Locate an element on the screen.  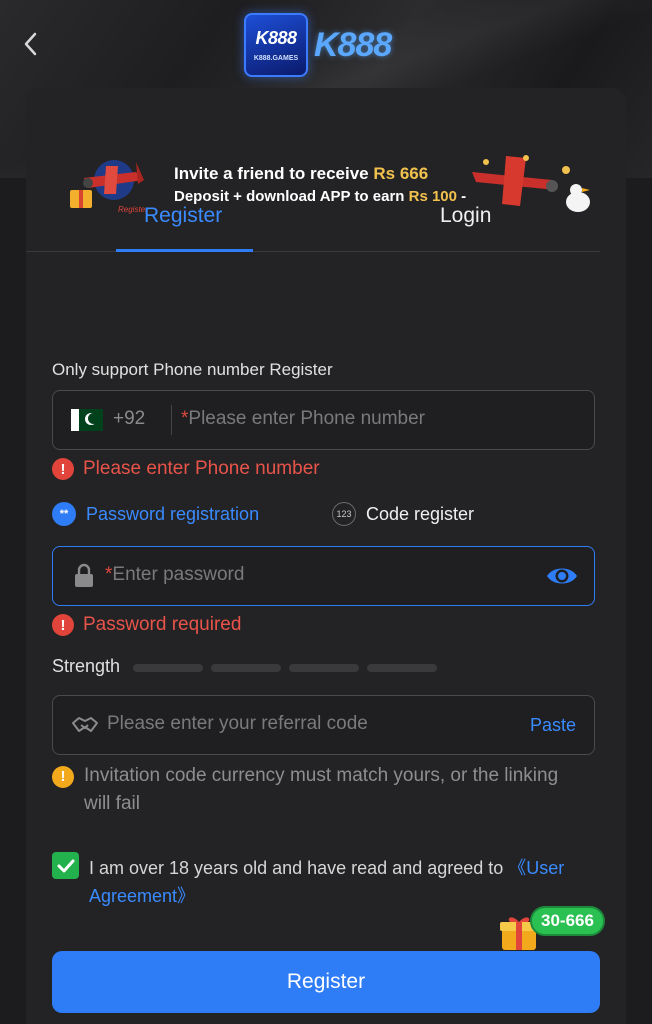
tab-login: Login is located at coordinates (465, 216).